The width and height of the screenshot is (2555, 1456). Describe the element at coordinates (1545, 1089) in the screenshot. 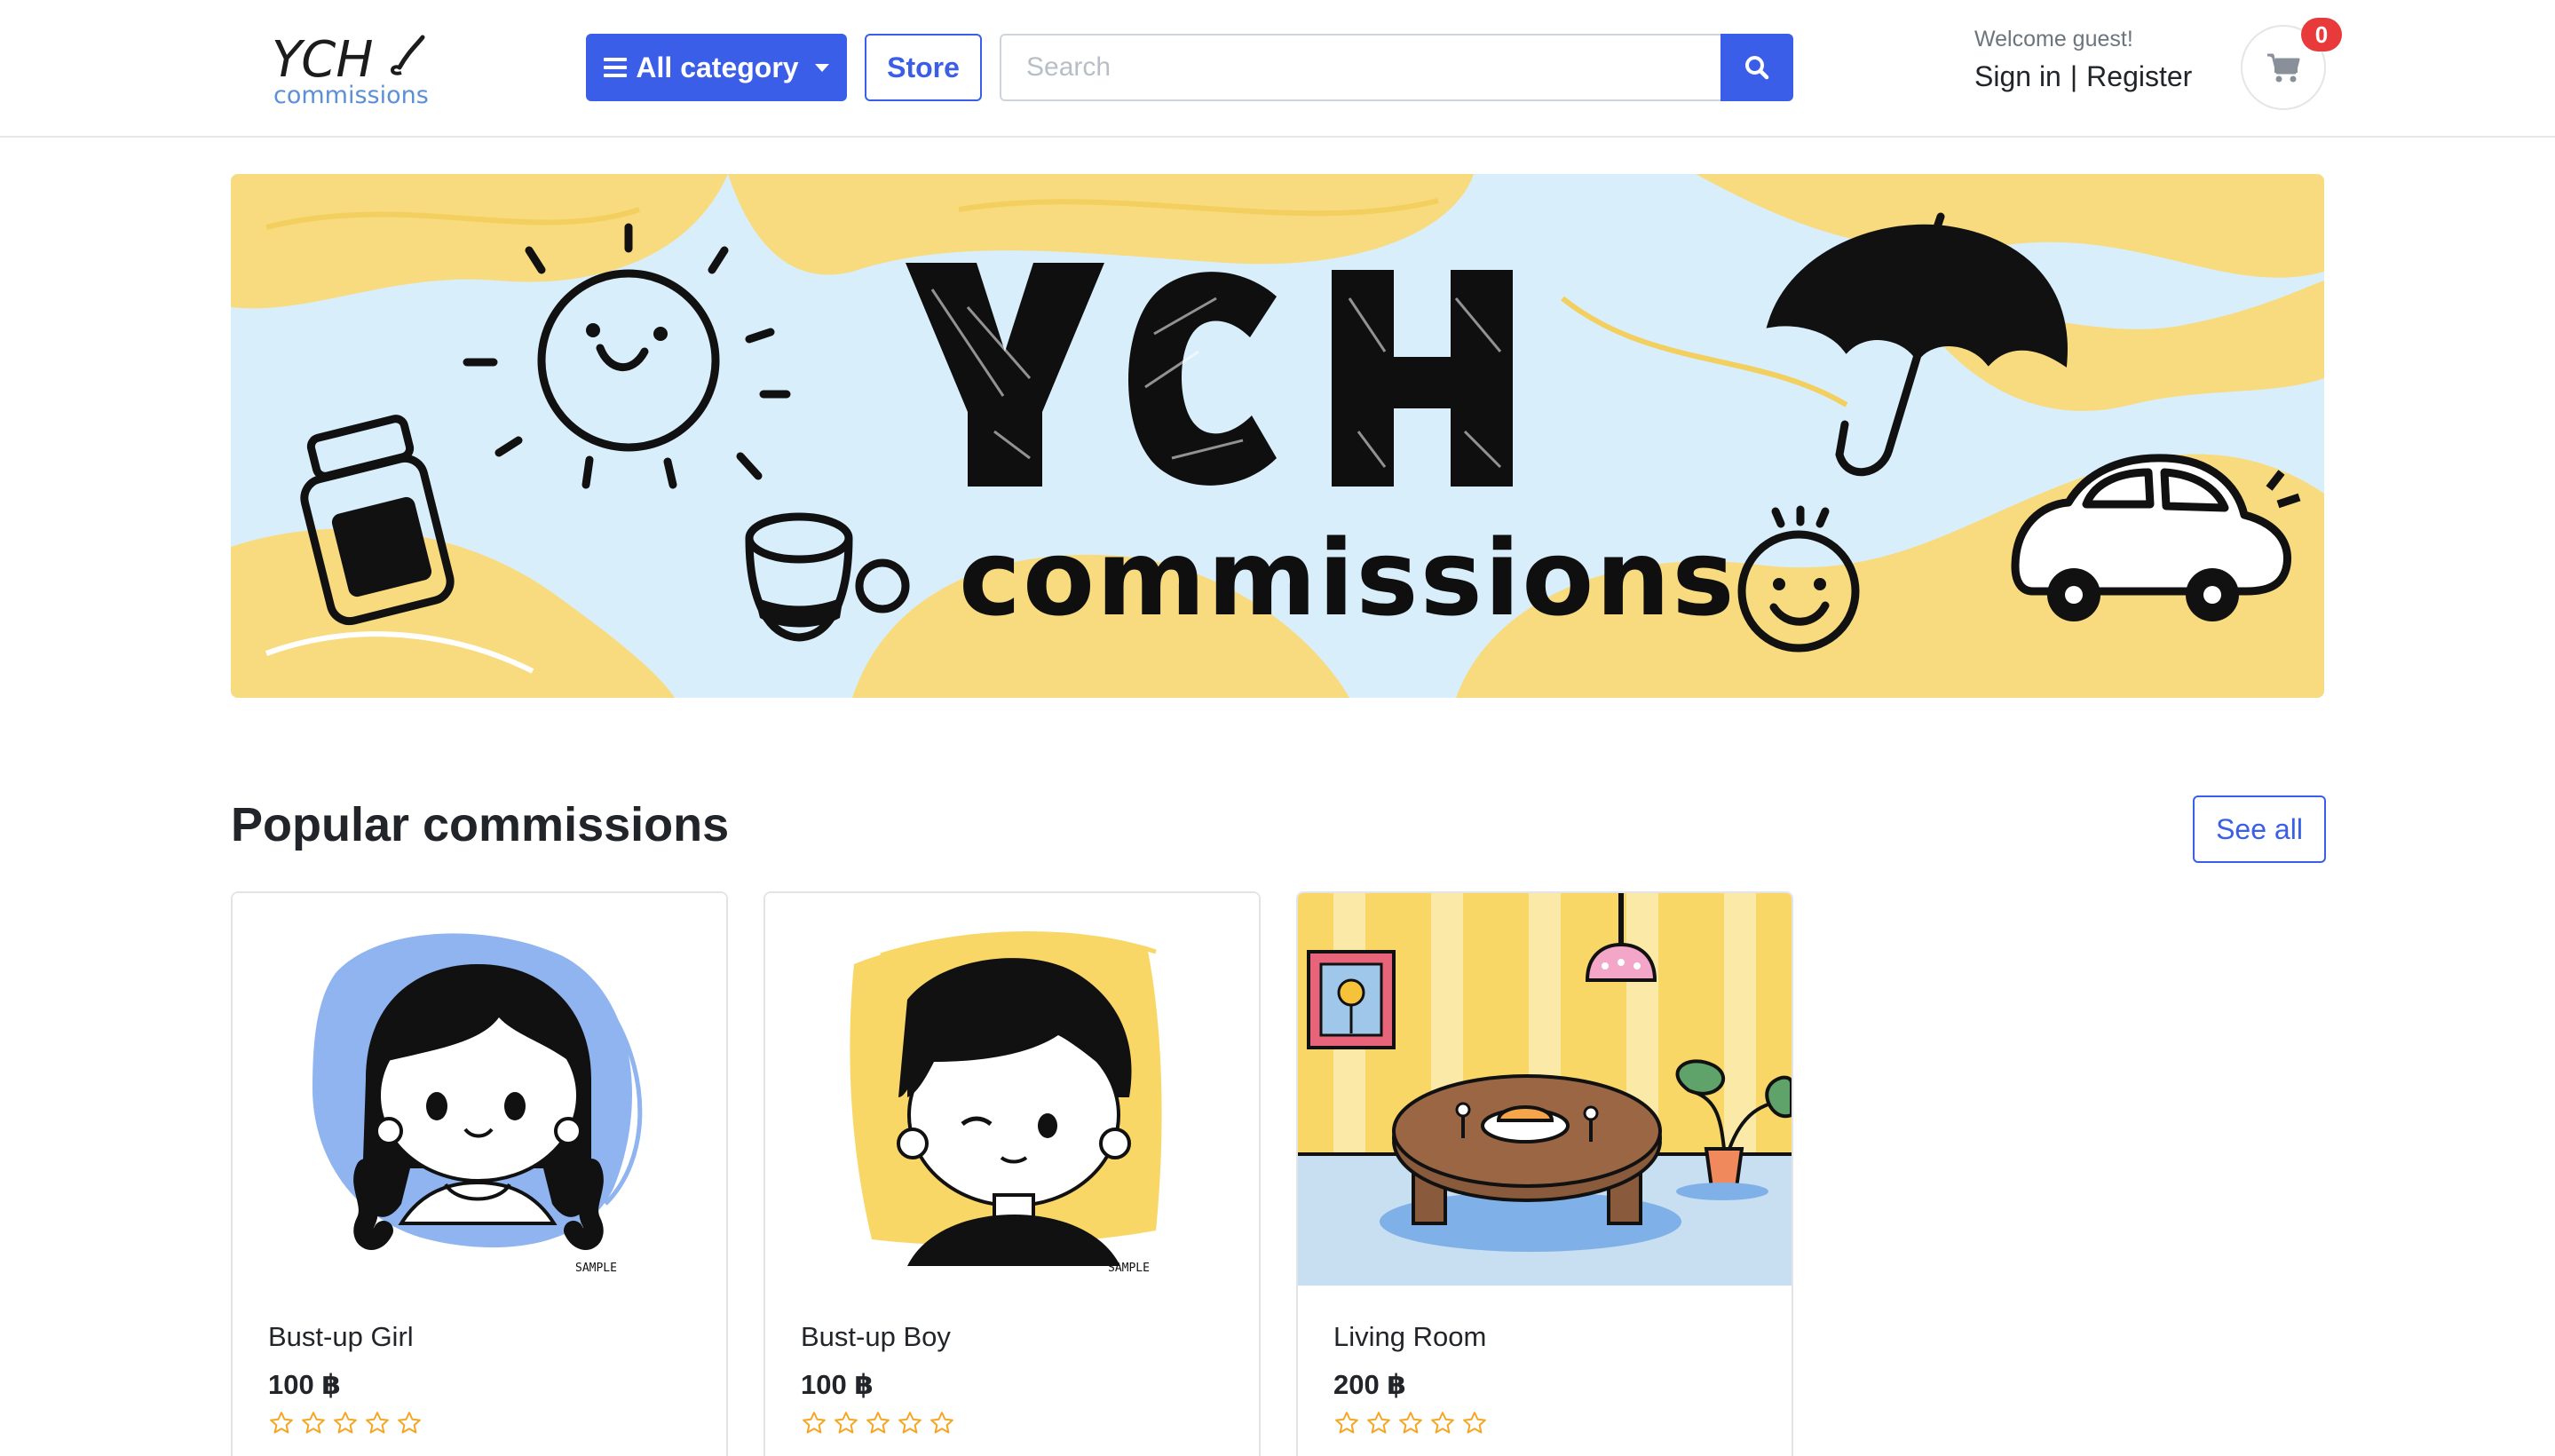

I see `product-image` at that location.